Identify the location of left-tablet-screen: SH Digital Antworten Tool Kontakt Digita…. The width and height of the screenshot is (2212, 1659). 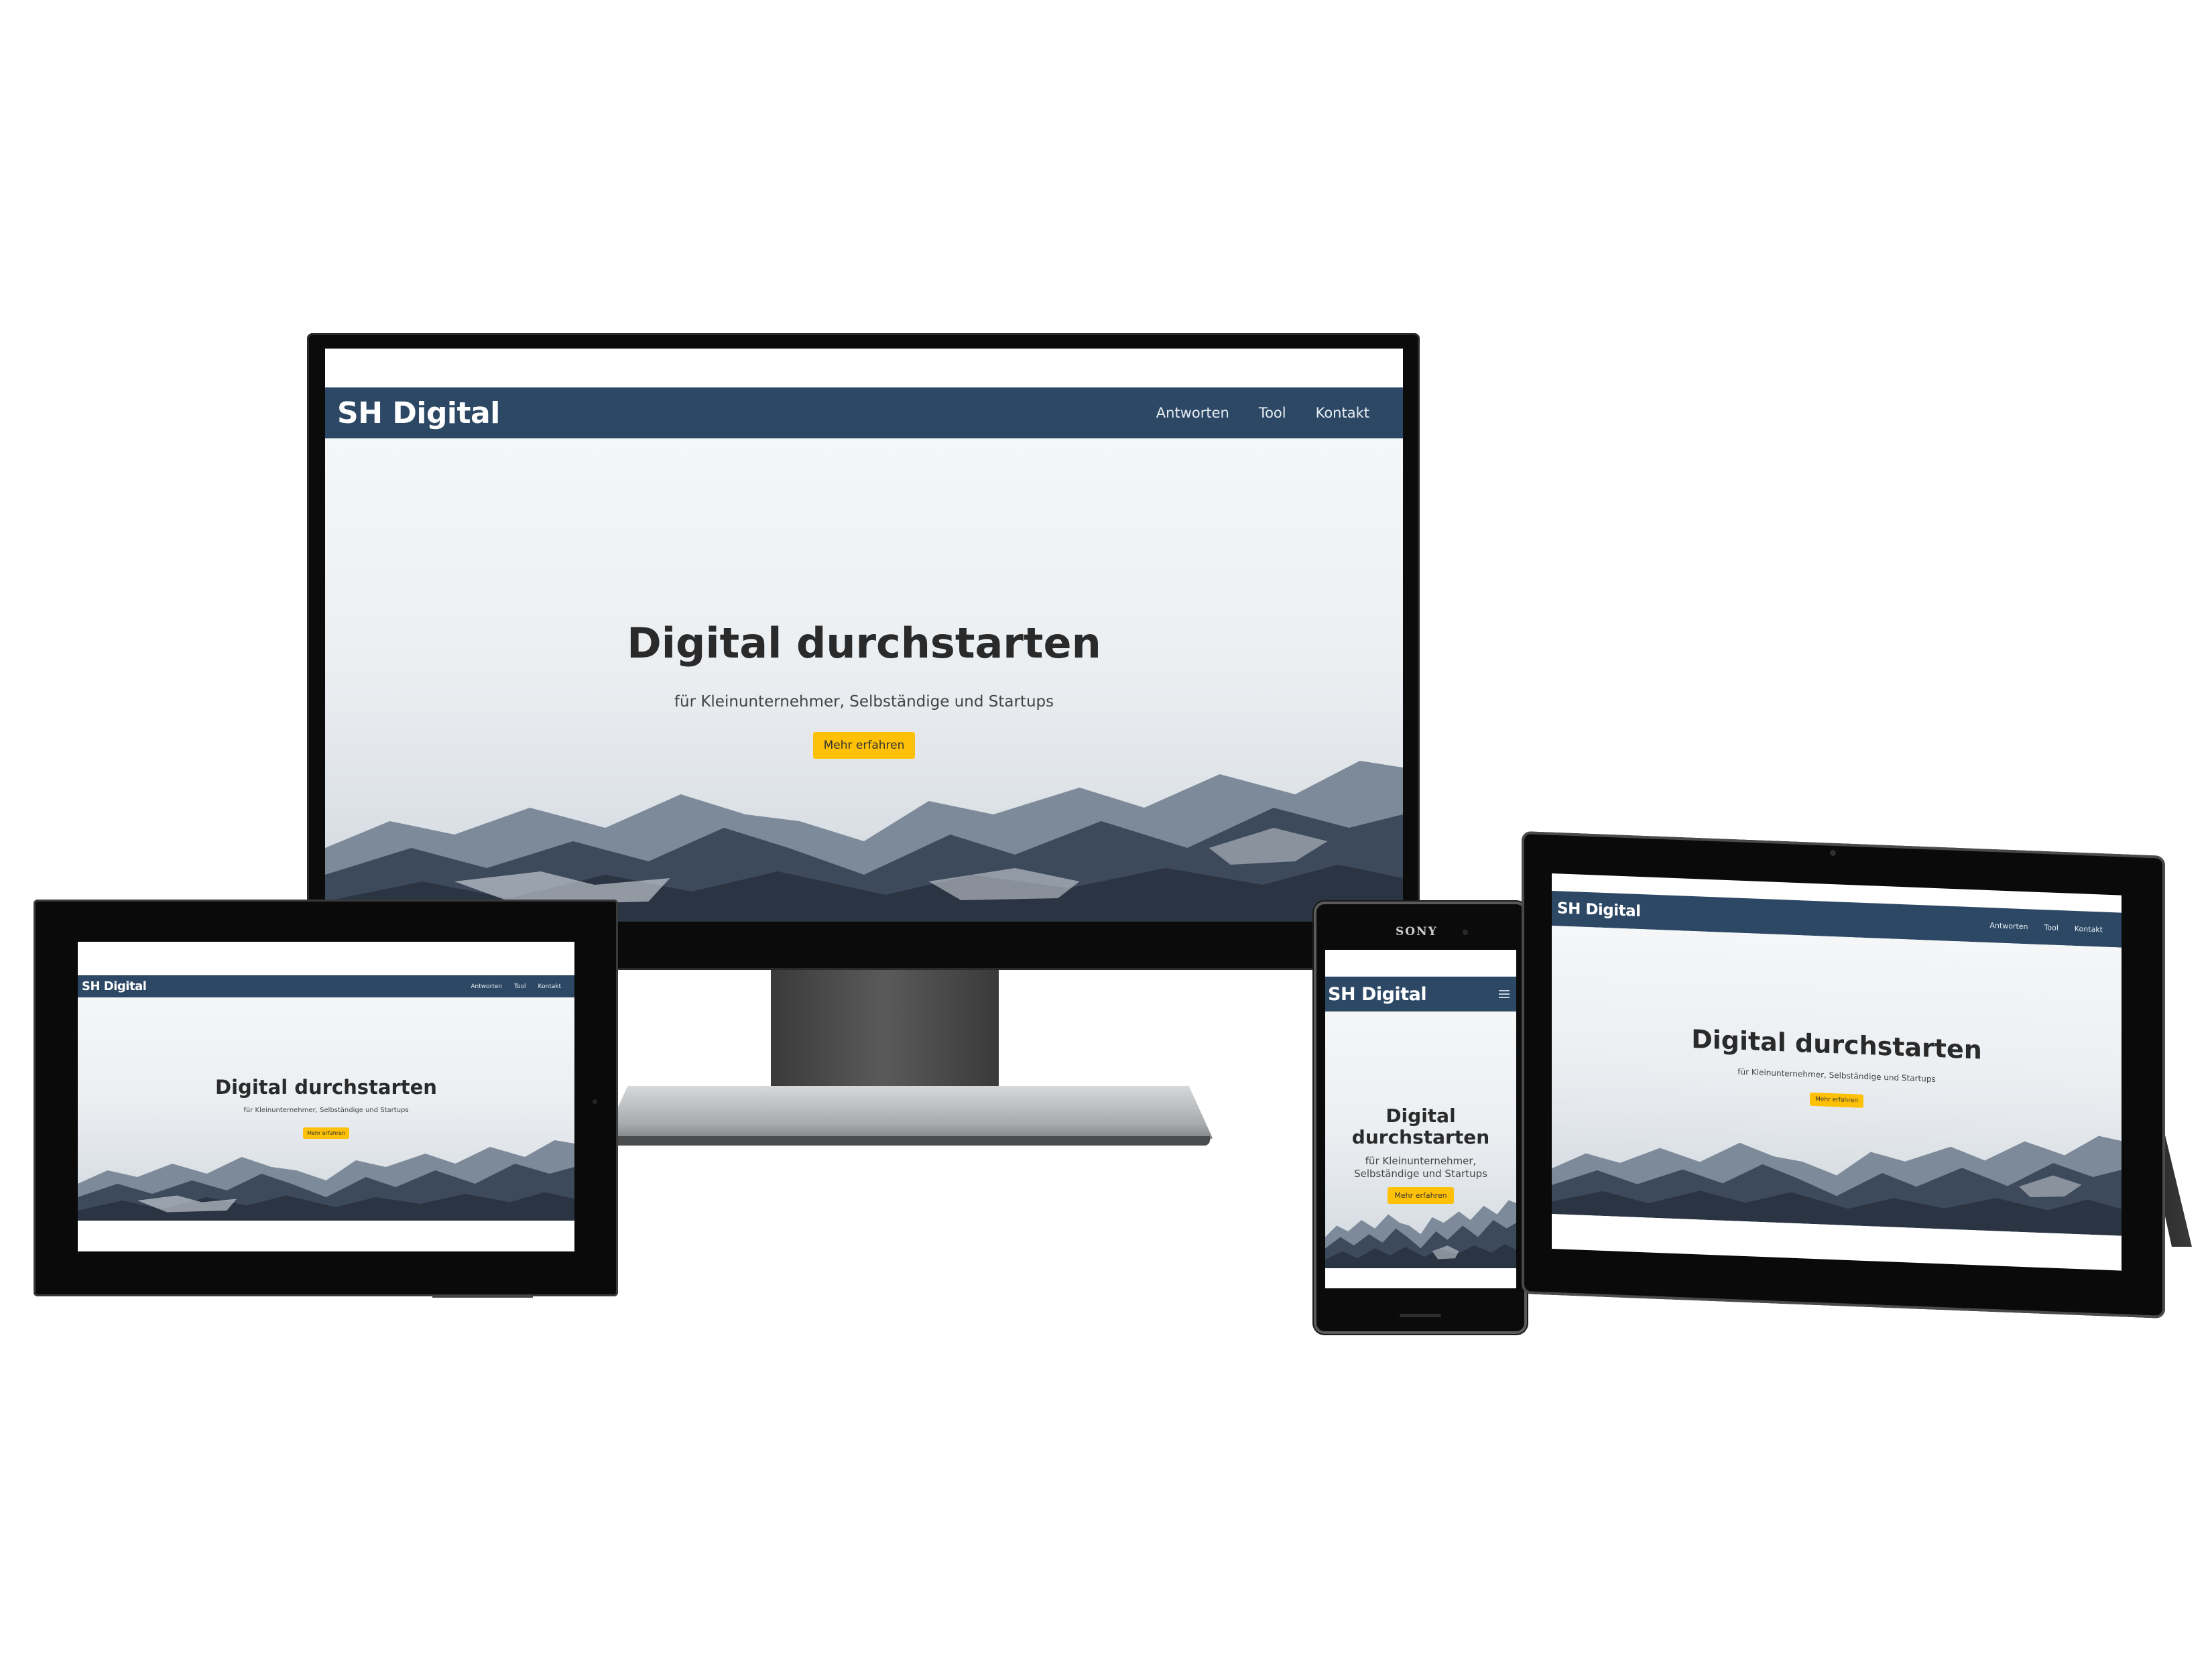
(326, 1096).